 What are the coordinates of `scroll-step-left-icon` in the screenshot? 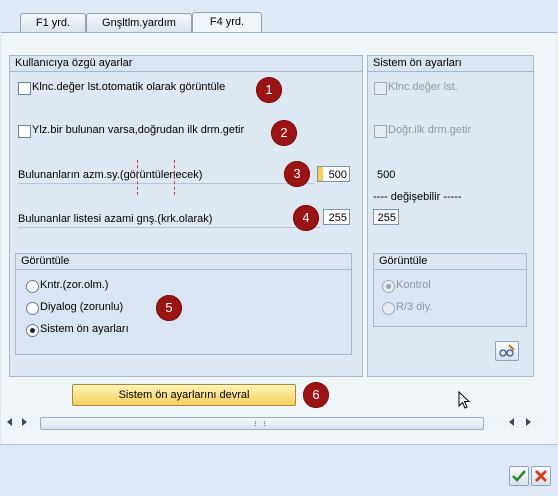 It's located at (511, 422).